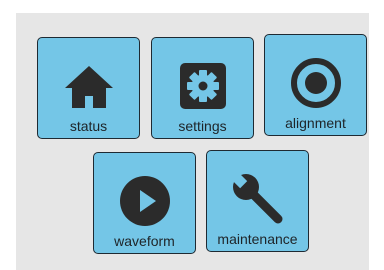 This screenshot has height=270, width=384. I want to click on waveform-label: waveform, so click(144, 241).